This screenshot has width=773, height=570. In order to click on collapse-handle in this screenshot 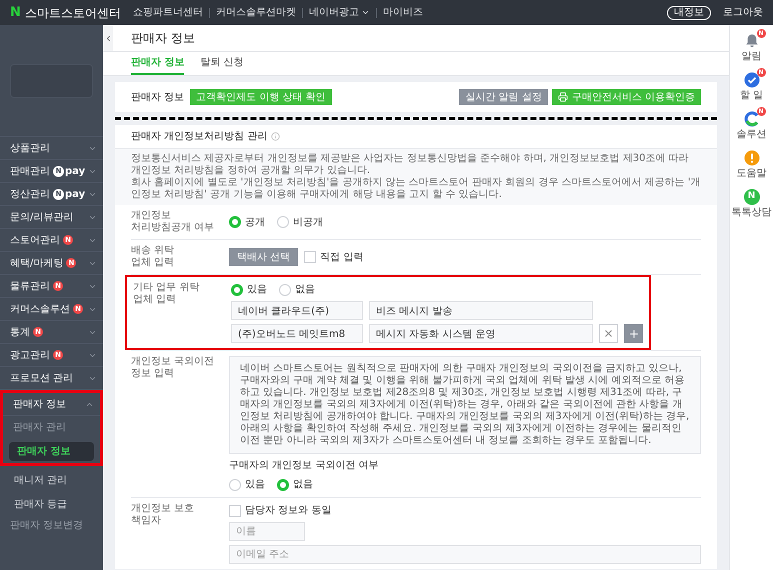, I will do `click(108, 38)`.